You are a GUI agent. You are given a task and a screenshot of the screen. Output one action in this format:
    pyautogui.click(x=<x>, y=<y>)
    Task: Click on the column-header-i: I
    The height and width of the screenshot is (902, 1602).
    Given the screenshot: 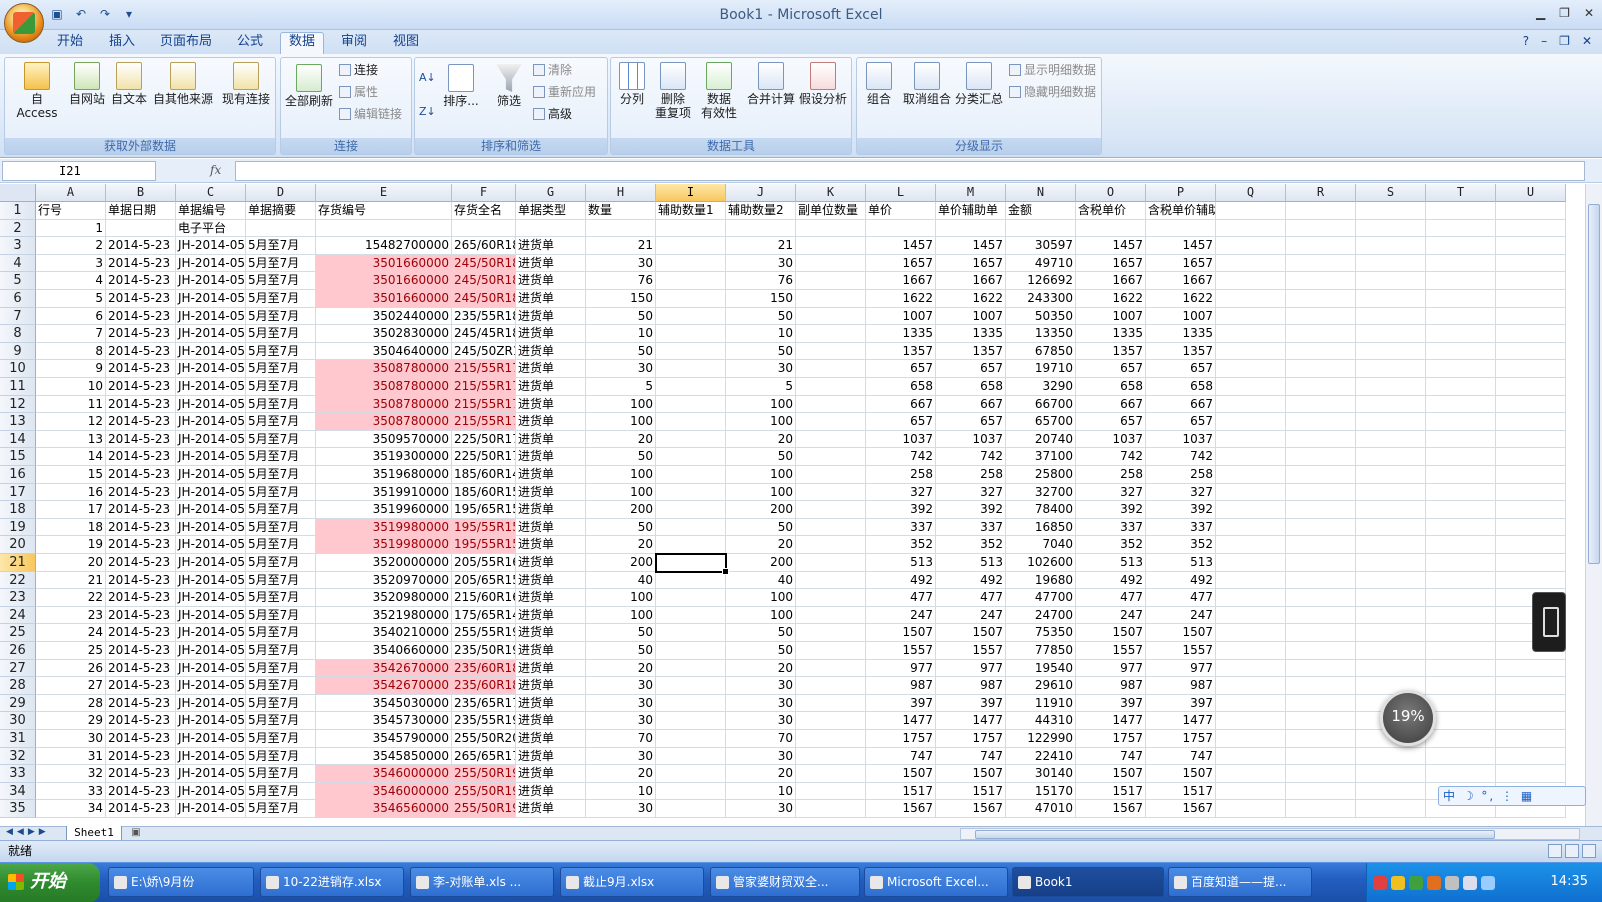 What is the action you would take?
    pyautogui.click(x=691, y=193)
    